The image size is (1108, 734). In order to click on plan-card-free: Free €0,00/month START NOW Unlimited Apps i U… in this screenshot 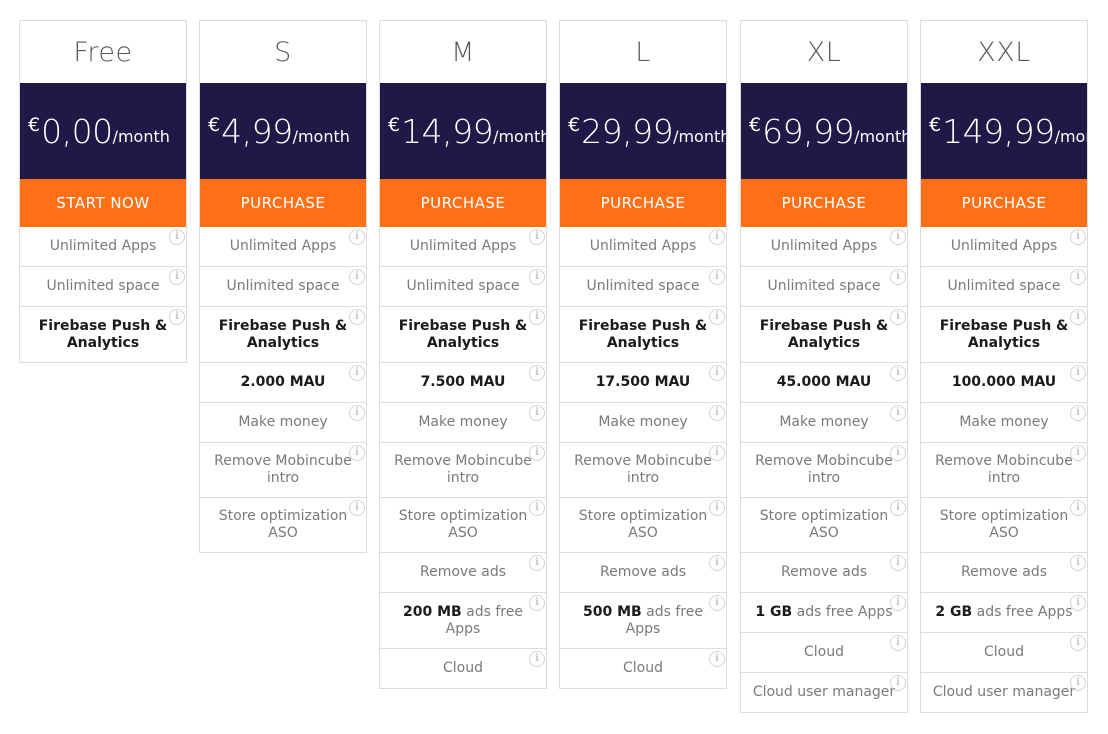, I will do `click(103, 191)`.